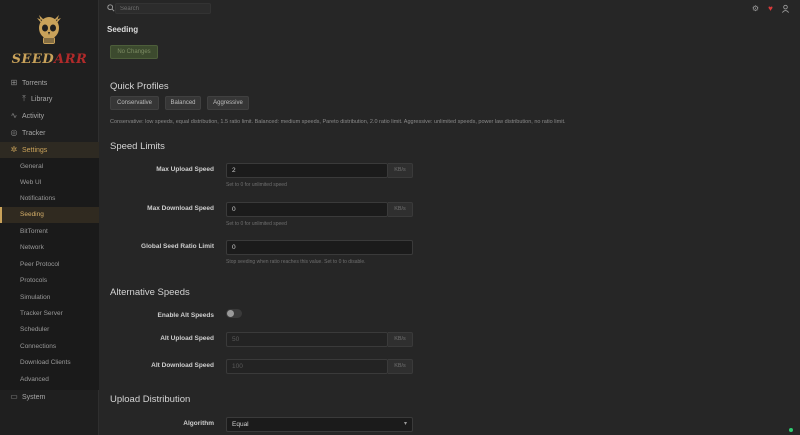 This screenshot has width=800, height=435. Describe the element at coordinates (182, 365) in the screenshot. I see `alt-download-label: Alt Download Speed` at that location.